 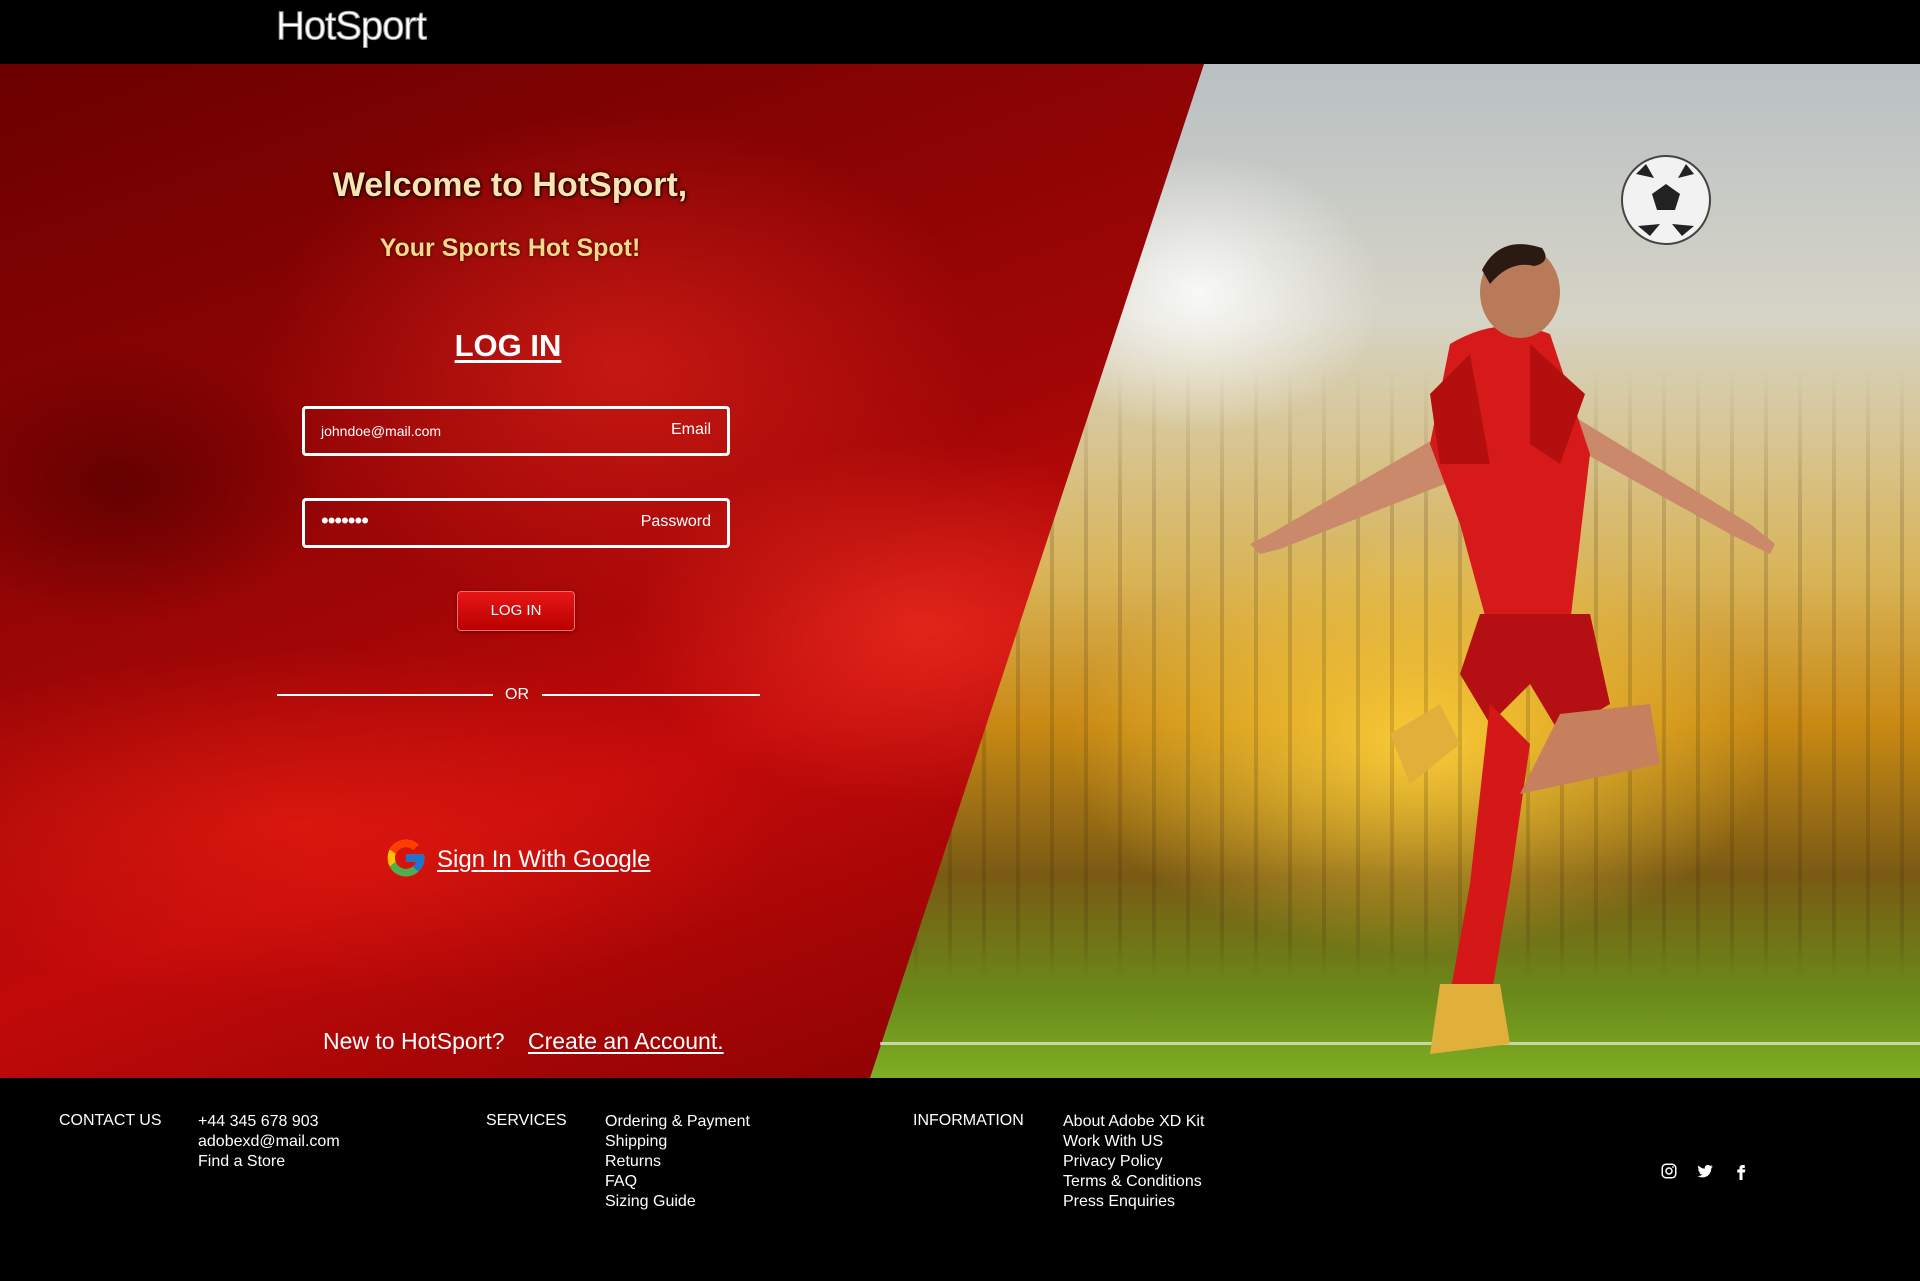 I want to click on footer-link: Terms & Conditions, so click(x=1133, y=1182).